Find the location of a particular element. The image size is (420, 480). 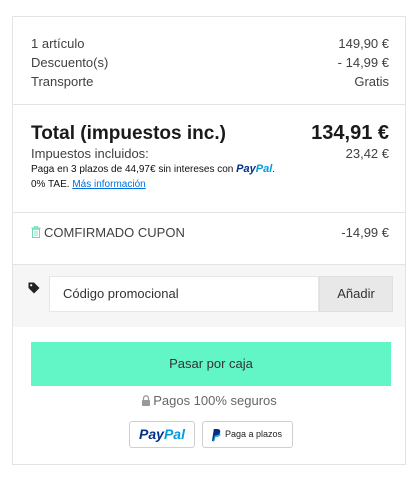

plazos-label: Paga a plazos is located at coordinates (254, 434).